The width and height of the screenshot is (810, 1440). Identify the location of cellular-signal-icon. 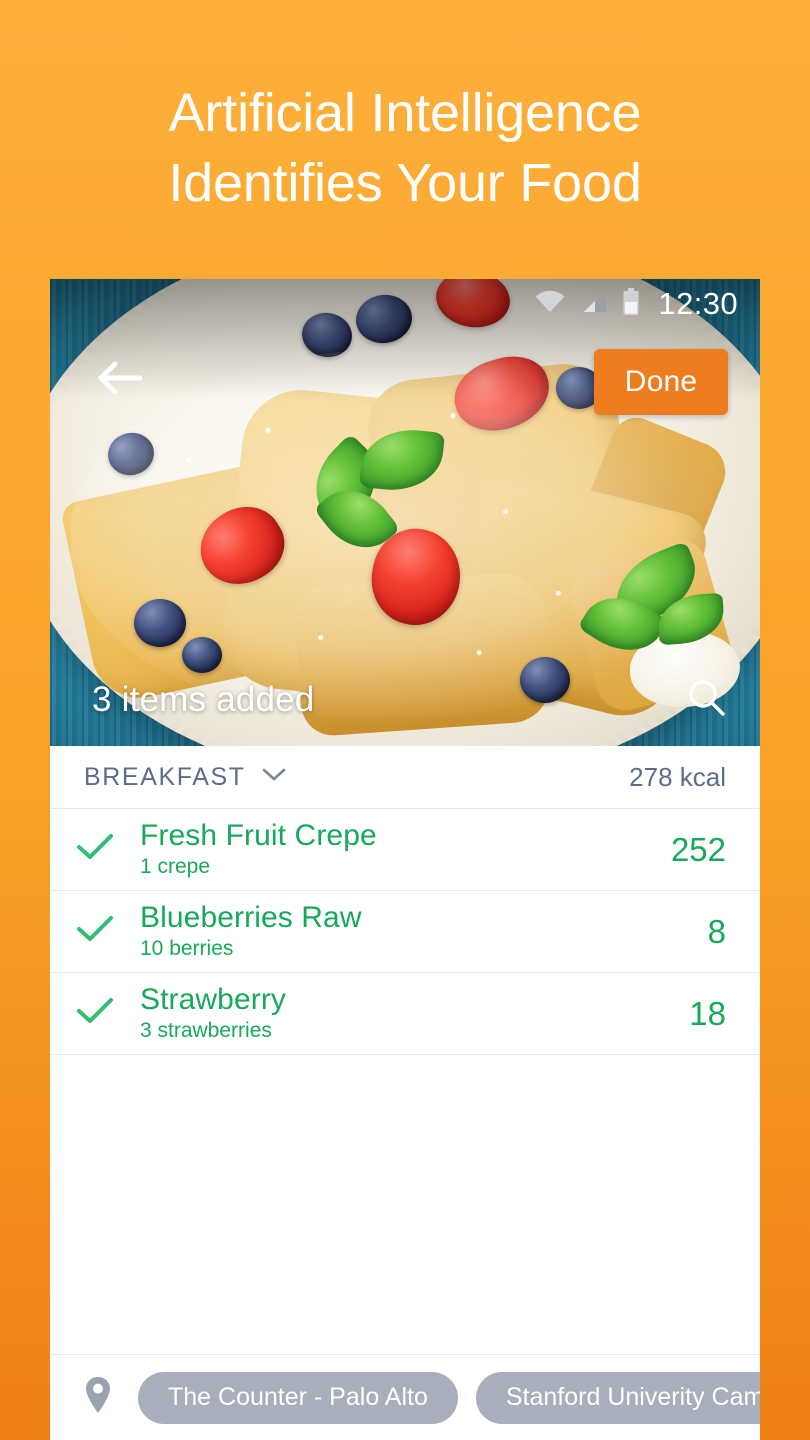
(594, 304).